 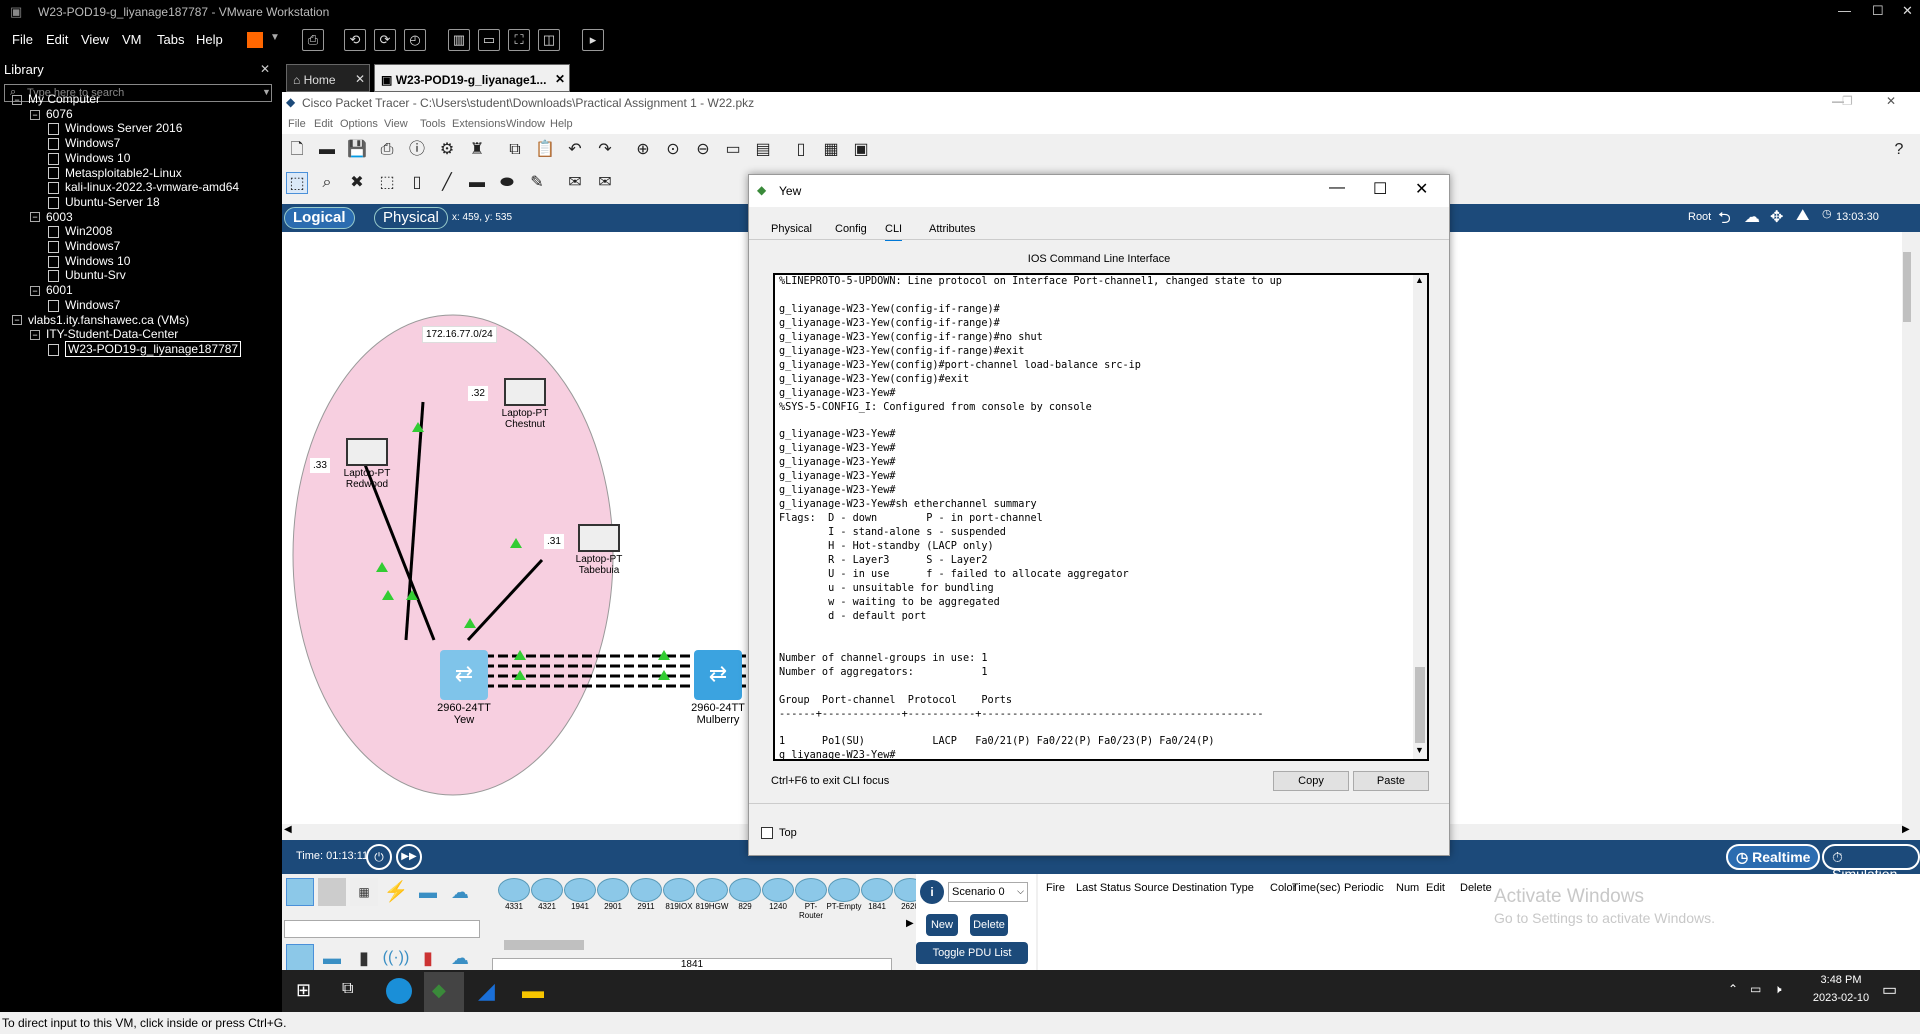 What do you see at coordinates (718, 714) in the screenshot?
I see `device-label-mulberry: 2960-24TT Mulberry` at bounding box center [718, 714].